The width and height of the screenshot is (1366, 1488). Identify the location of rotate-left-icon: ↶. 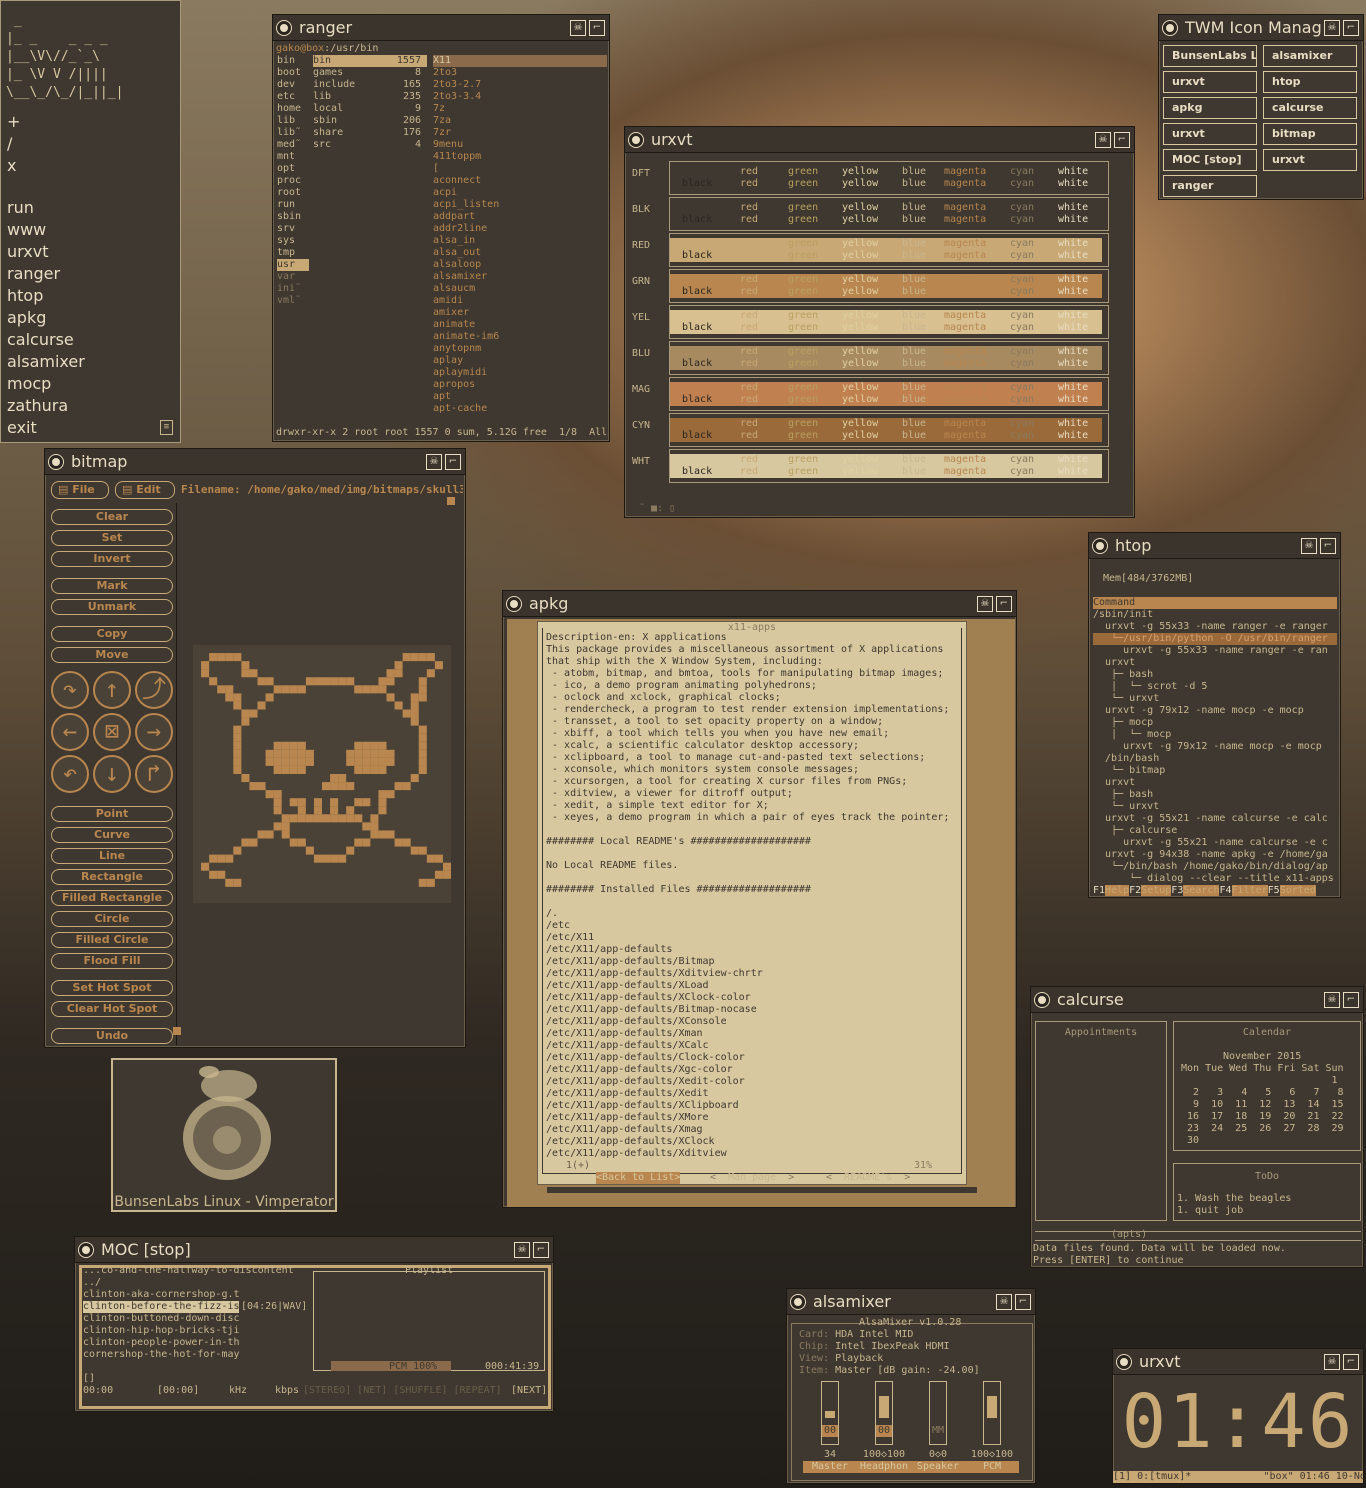
(70, 774).